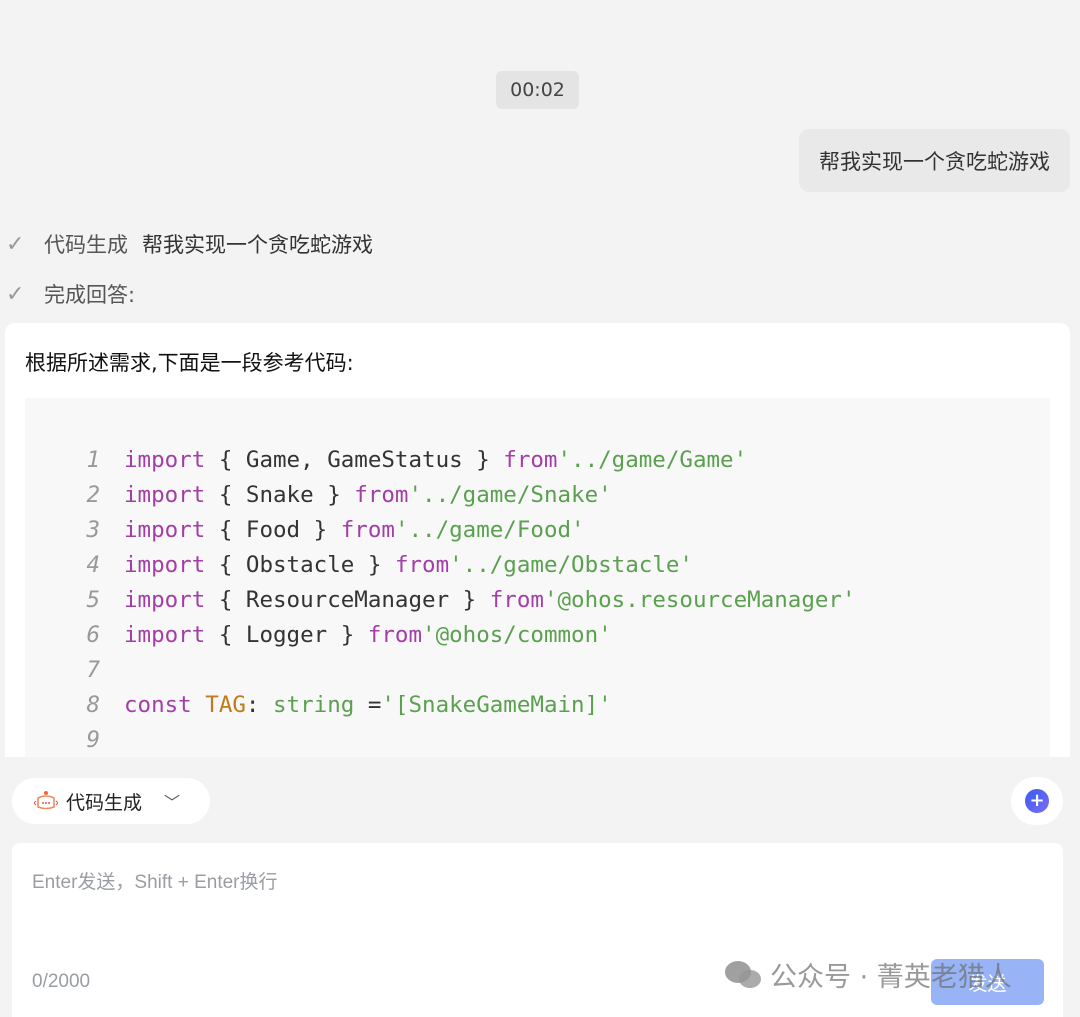  I want to click on code-token-kw: const, so click(158, 705).